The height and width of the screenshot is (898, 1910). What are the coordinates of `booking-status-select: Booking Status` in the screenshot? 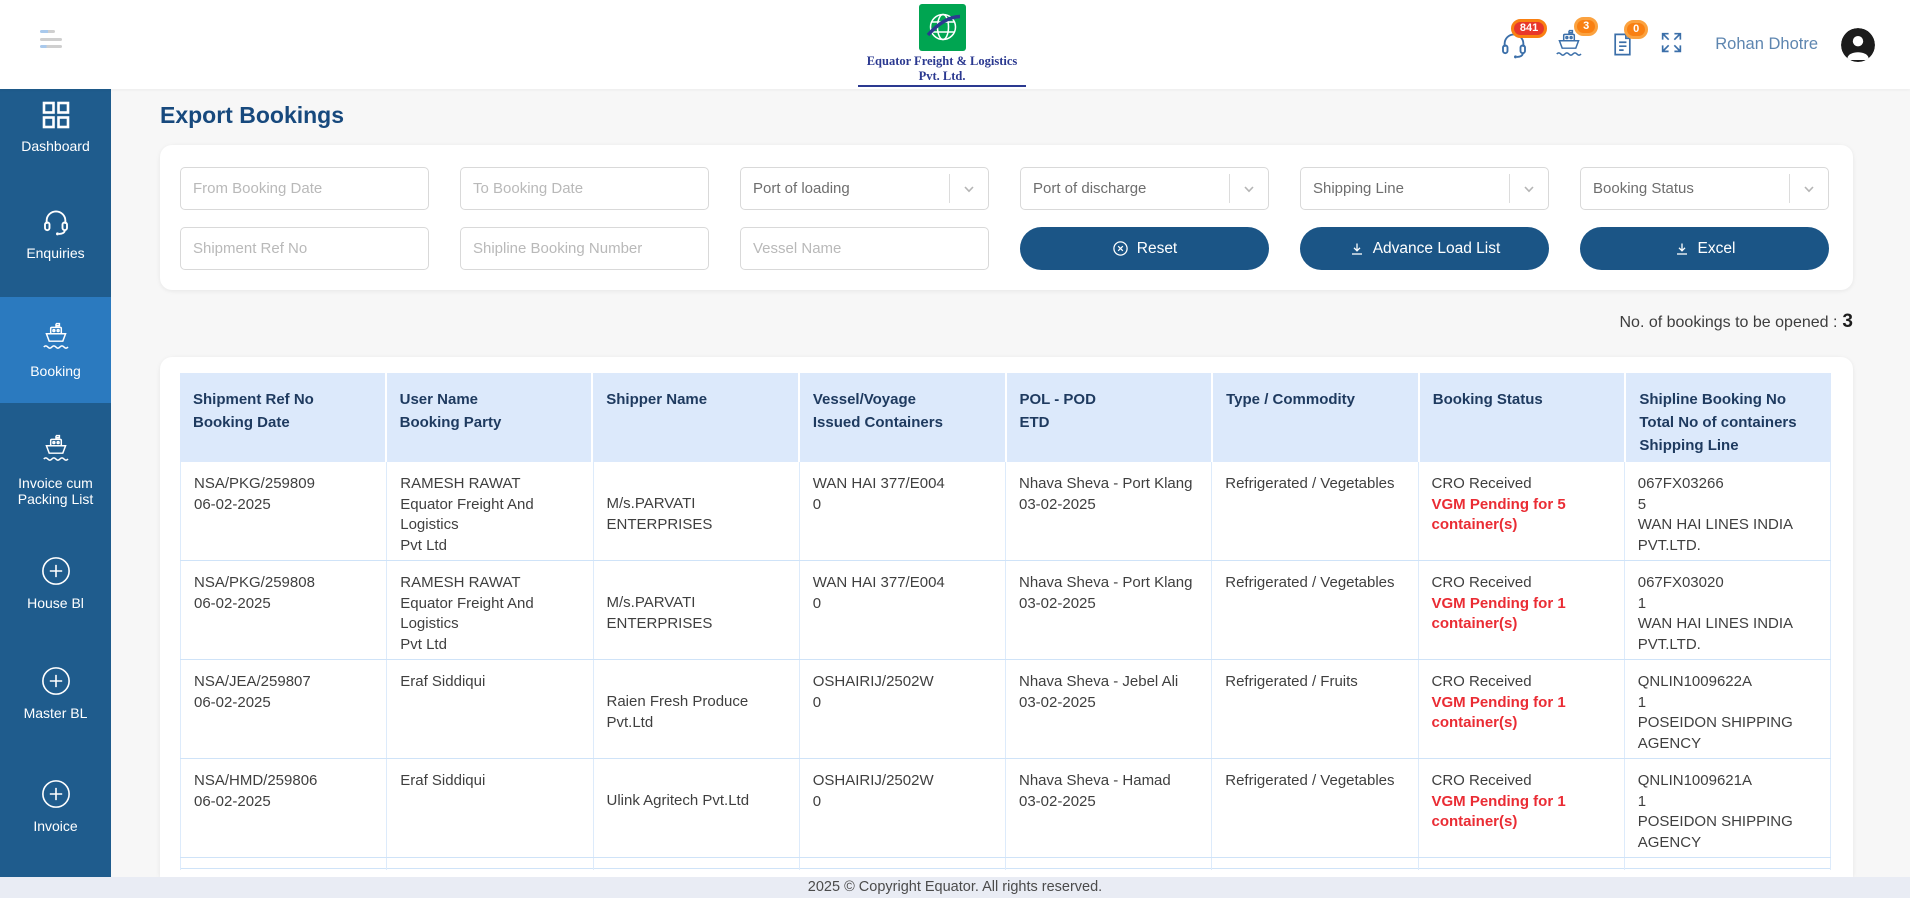 It's located at (1704, 188).